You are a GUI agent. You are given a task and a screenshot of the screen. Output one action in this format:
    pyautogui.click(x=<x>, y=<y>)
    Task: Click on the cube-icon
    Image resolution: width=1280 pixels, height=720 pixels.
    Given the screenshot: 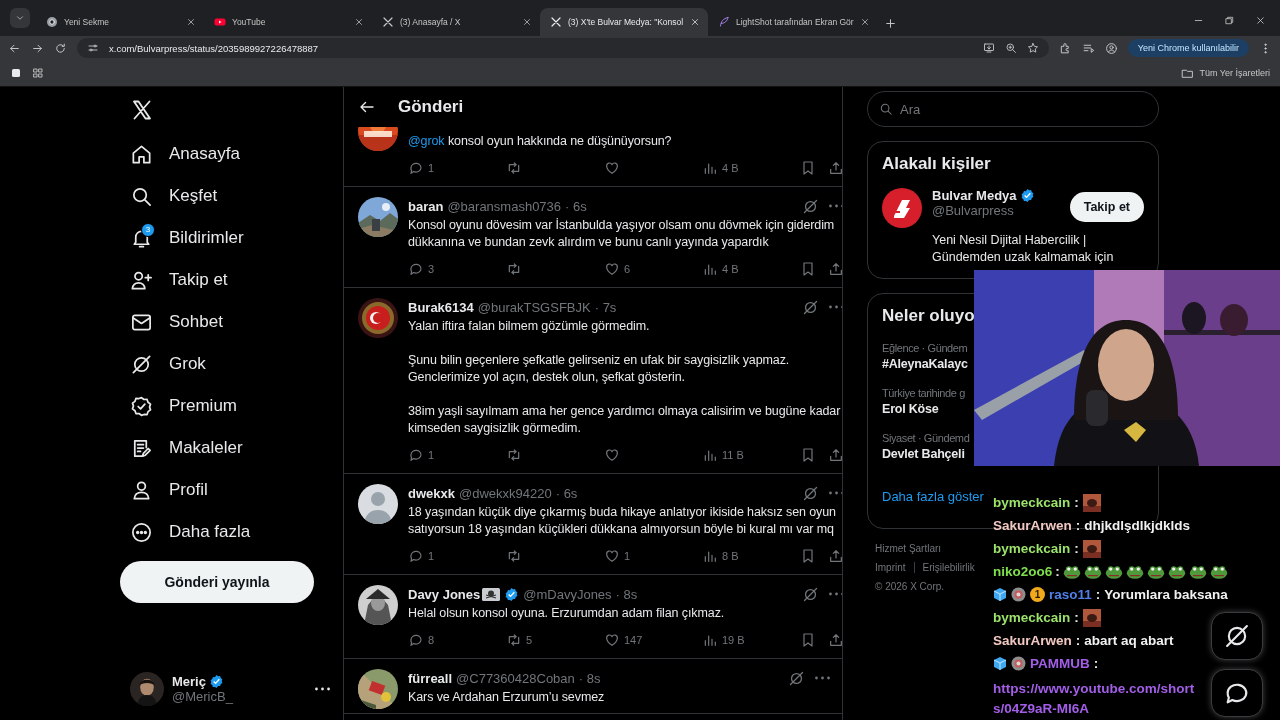 What is the action you would take?
    pyautogui.click(x=1000, y=663)
    